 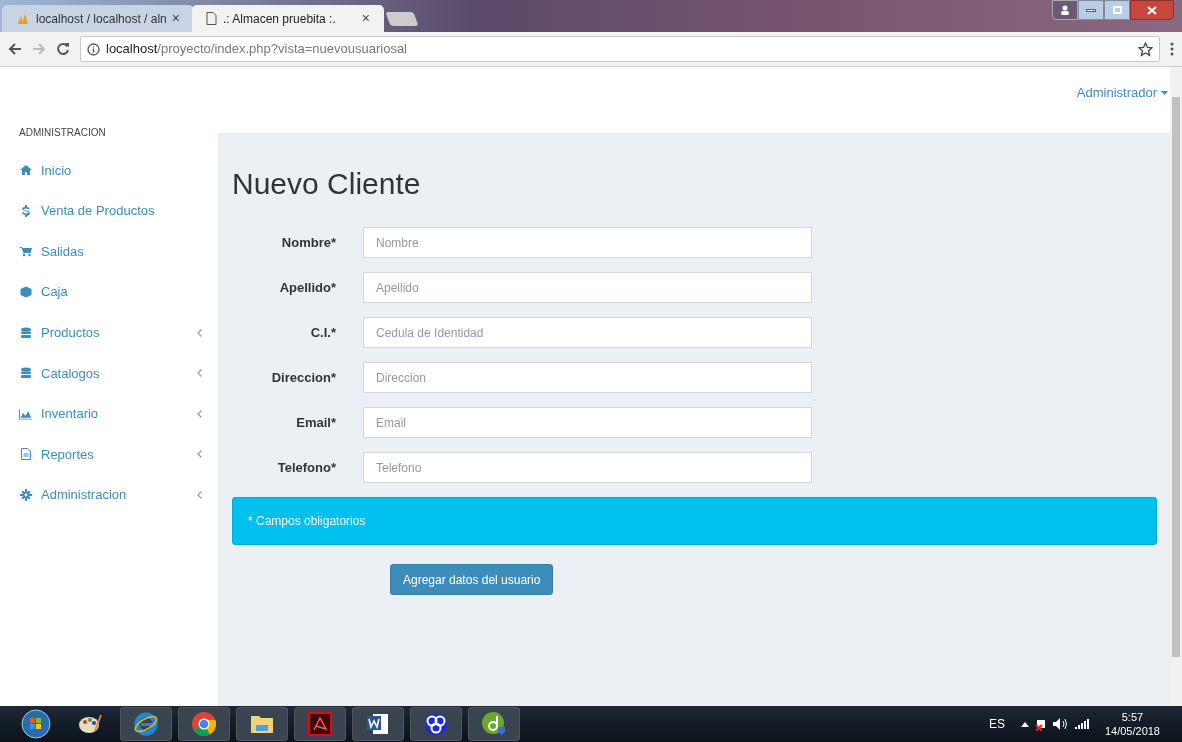 I want to click on sidebar-item: Administracion, so click(x=109, y=495).